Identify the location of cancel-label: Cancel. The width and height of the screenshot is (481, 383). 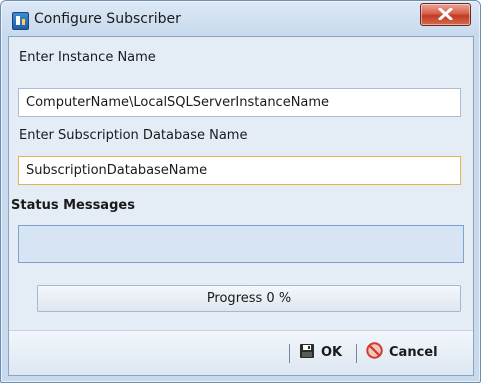
(413, 352).